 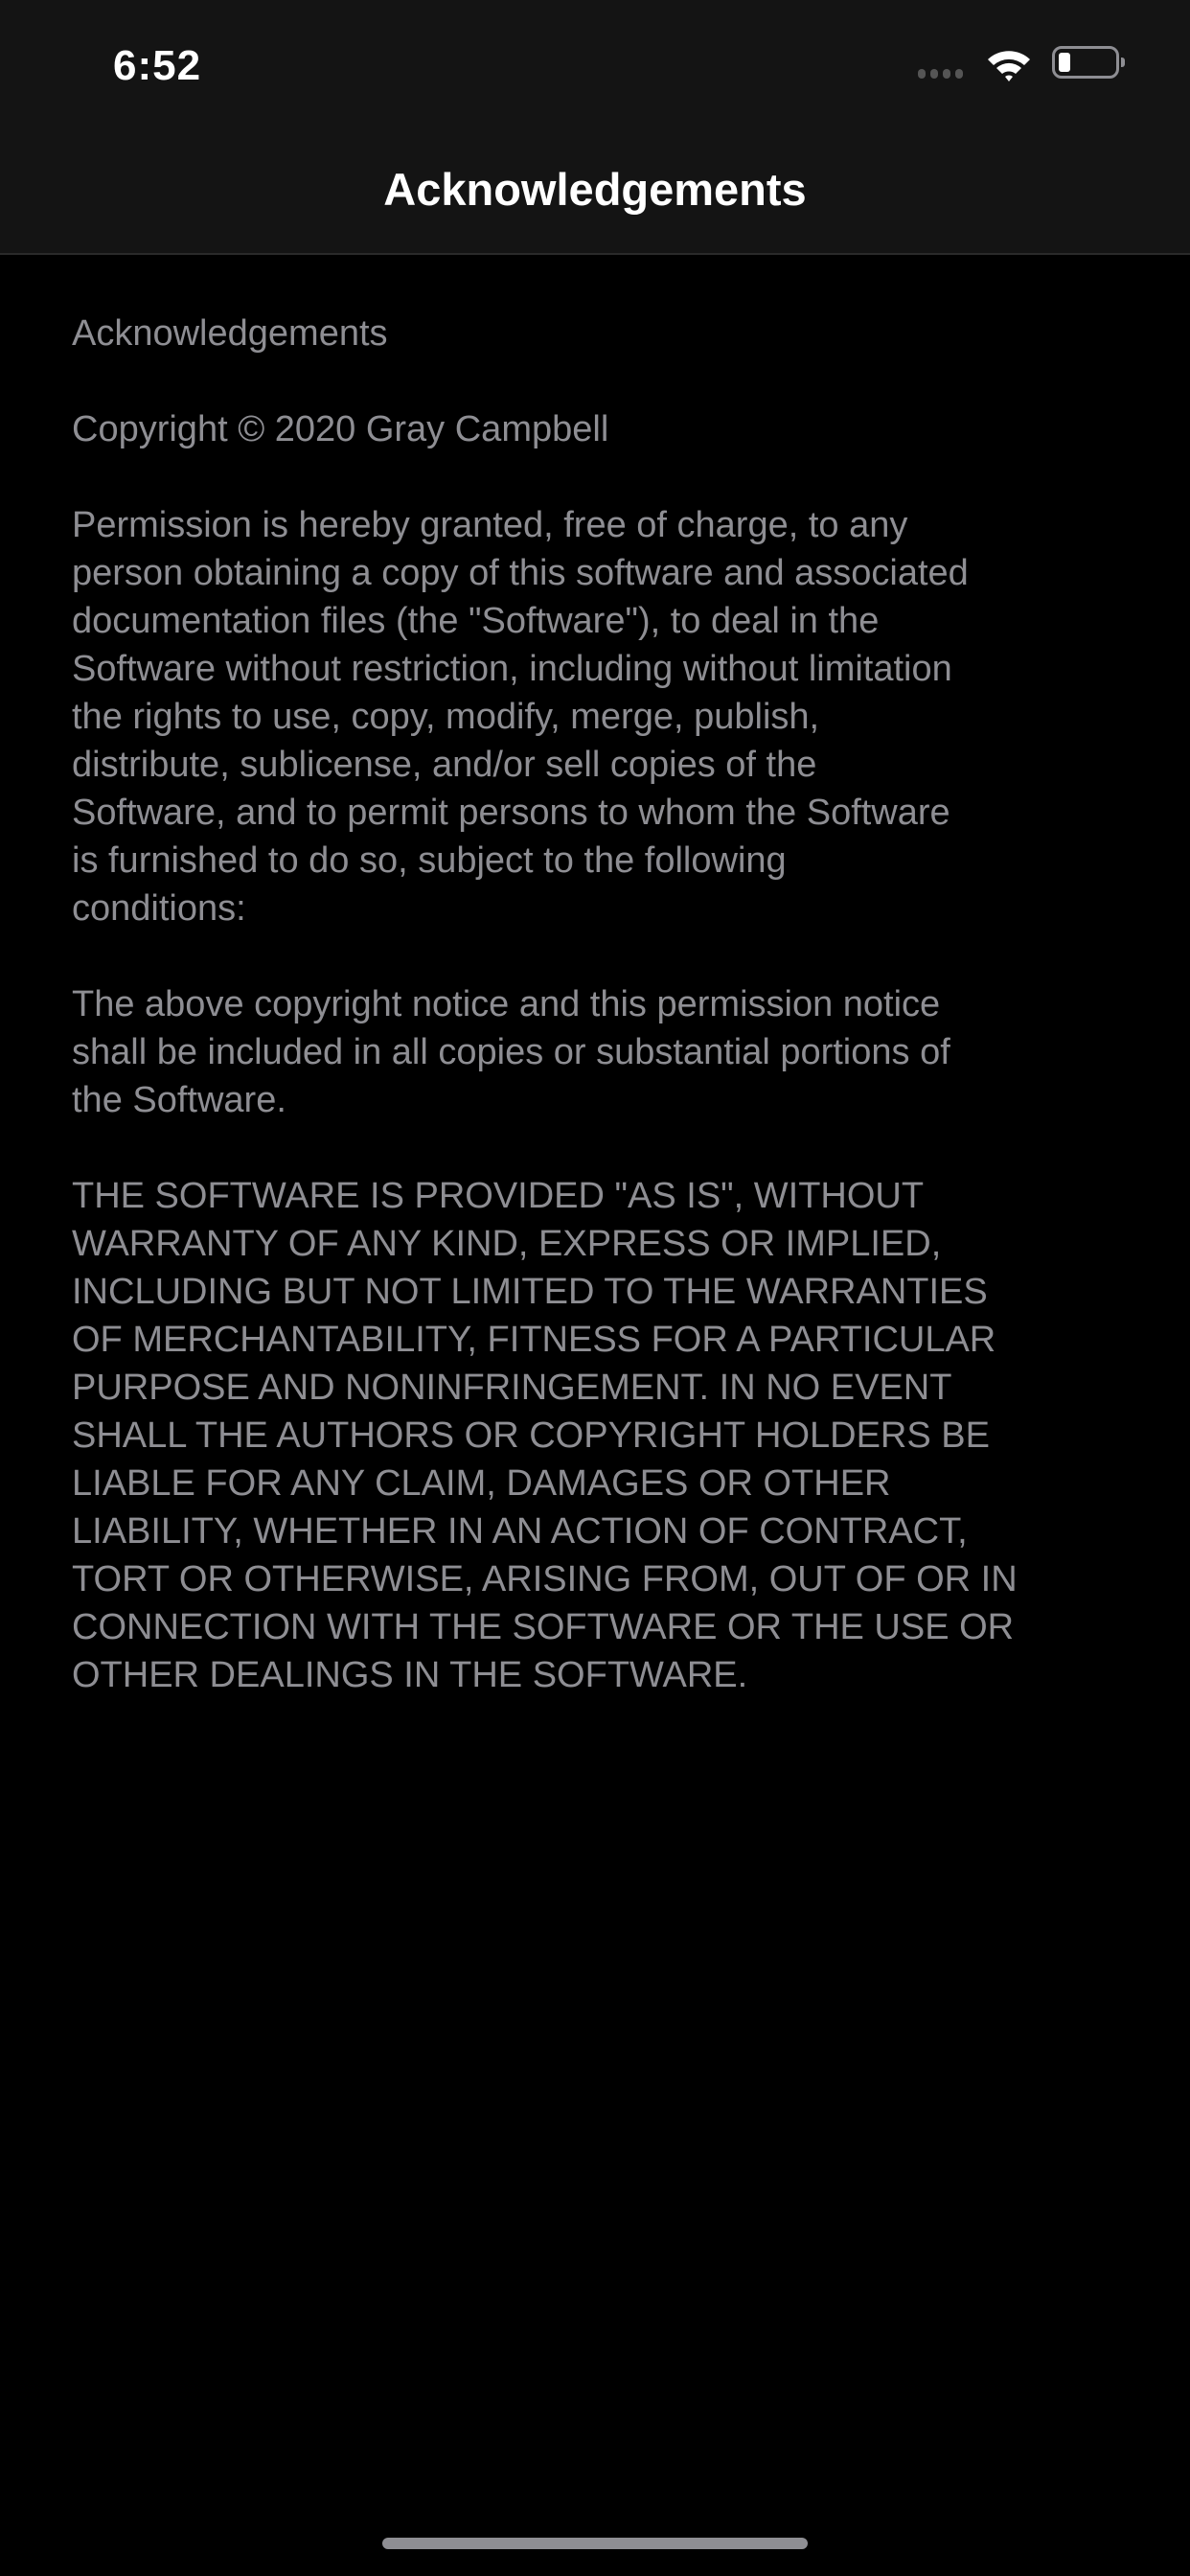 I want to click on page-title: Acknowledgements, so click(x=595, y=189).